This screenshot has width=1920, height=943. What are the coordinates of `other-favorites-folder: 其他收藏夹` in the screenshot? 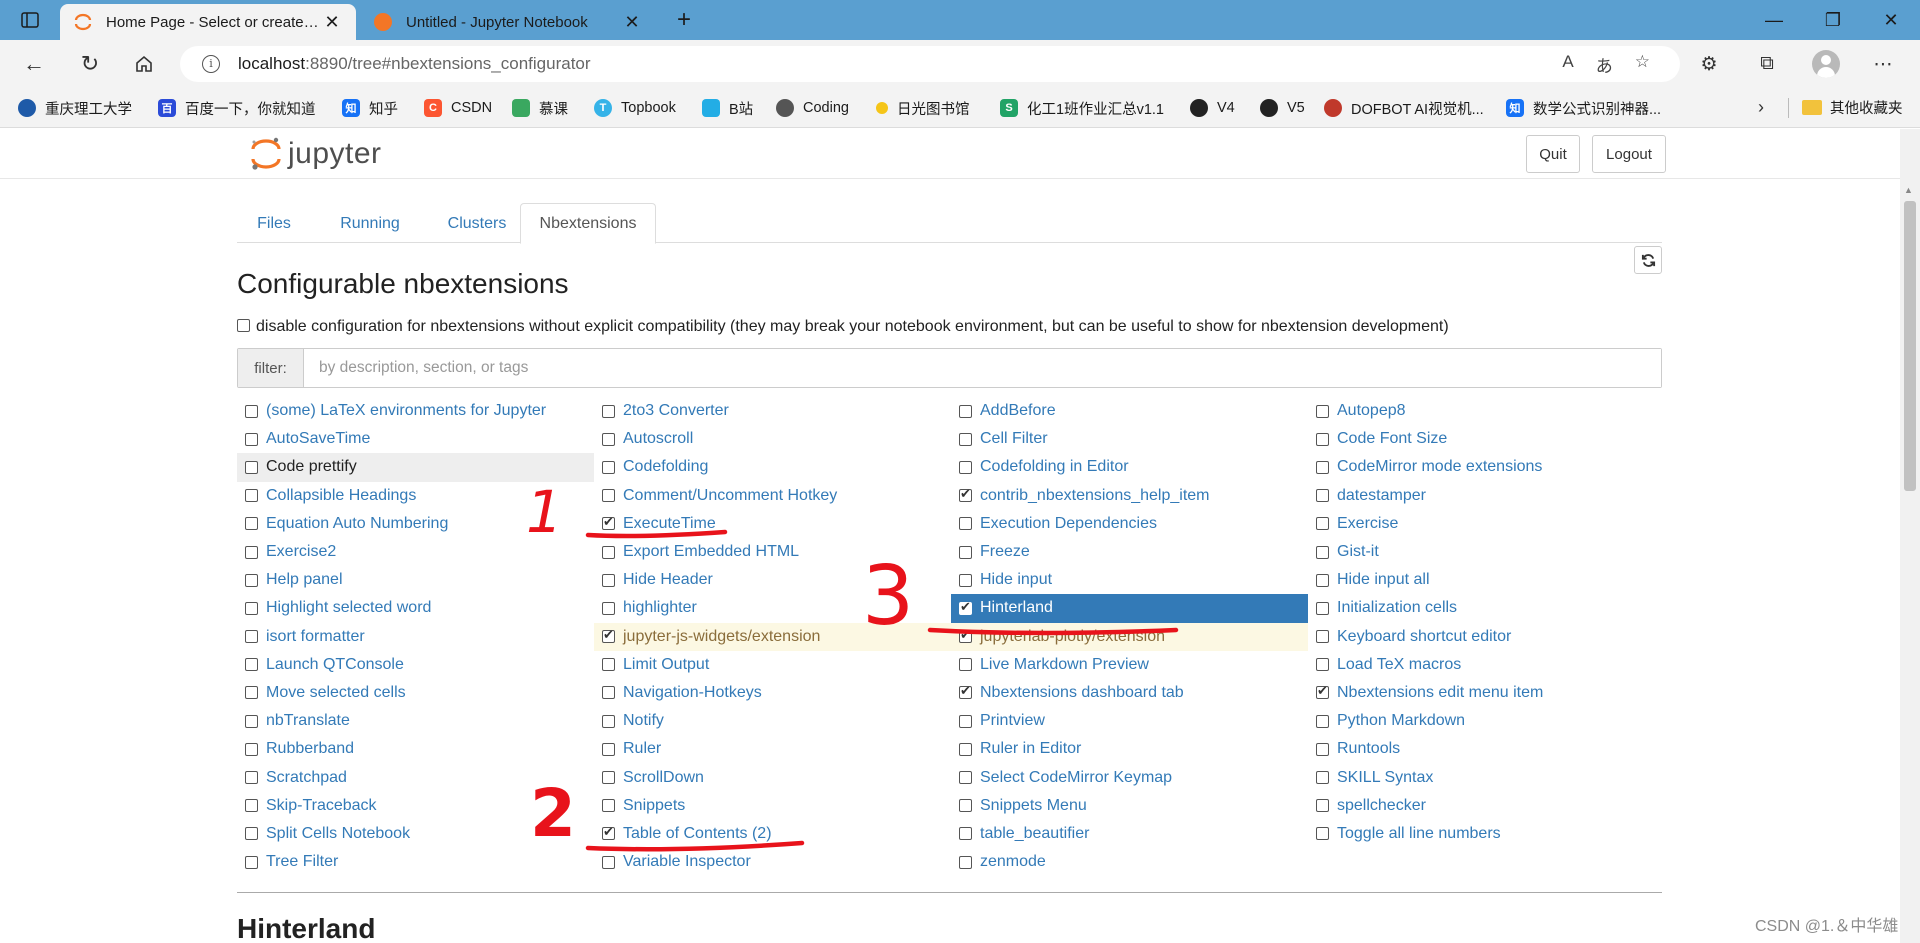 It's located at (1852, 107).